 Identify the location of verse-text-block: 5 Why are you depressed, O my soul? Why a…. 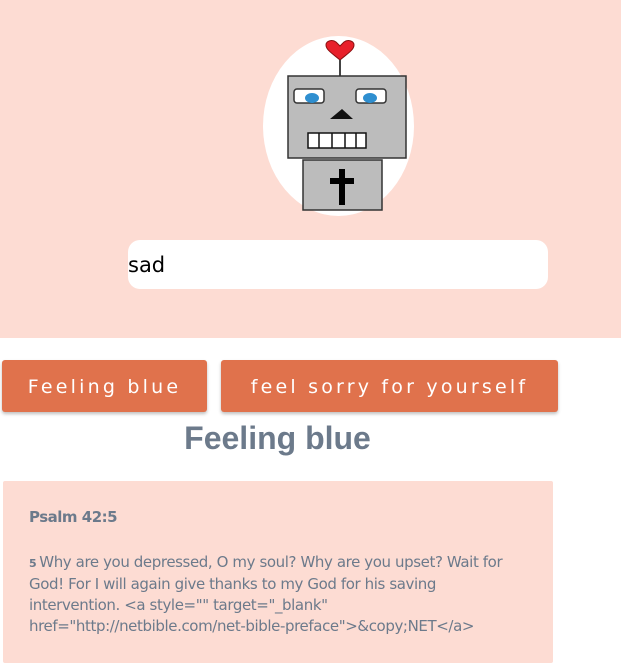
(279, 594).